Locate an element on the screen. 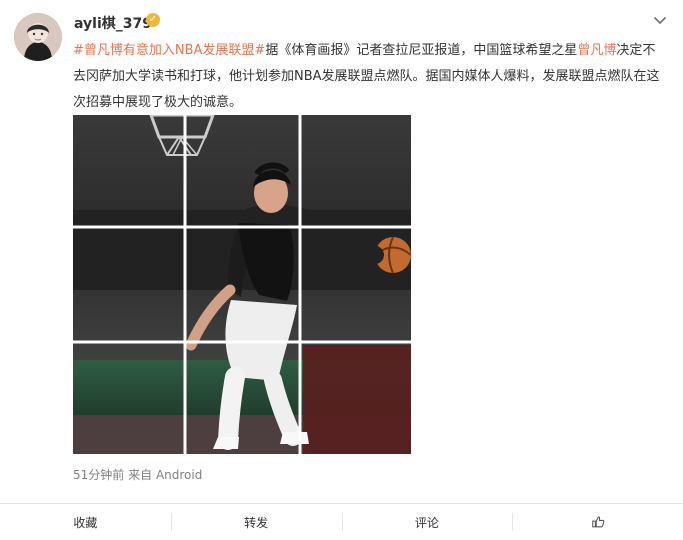 Image resolution: width=683 pixels, height=540 pixels. comment-label: 评论 is located at coordinates (426, 522).